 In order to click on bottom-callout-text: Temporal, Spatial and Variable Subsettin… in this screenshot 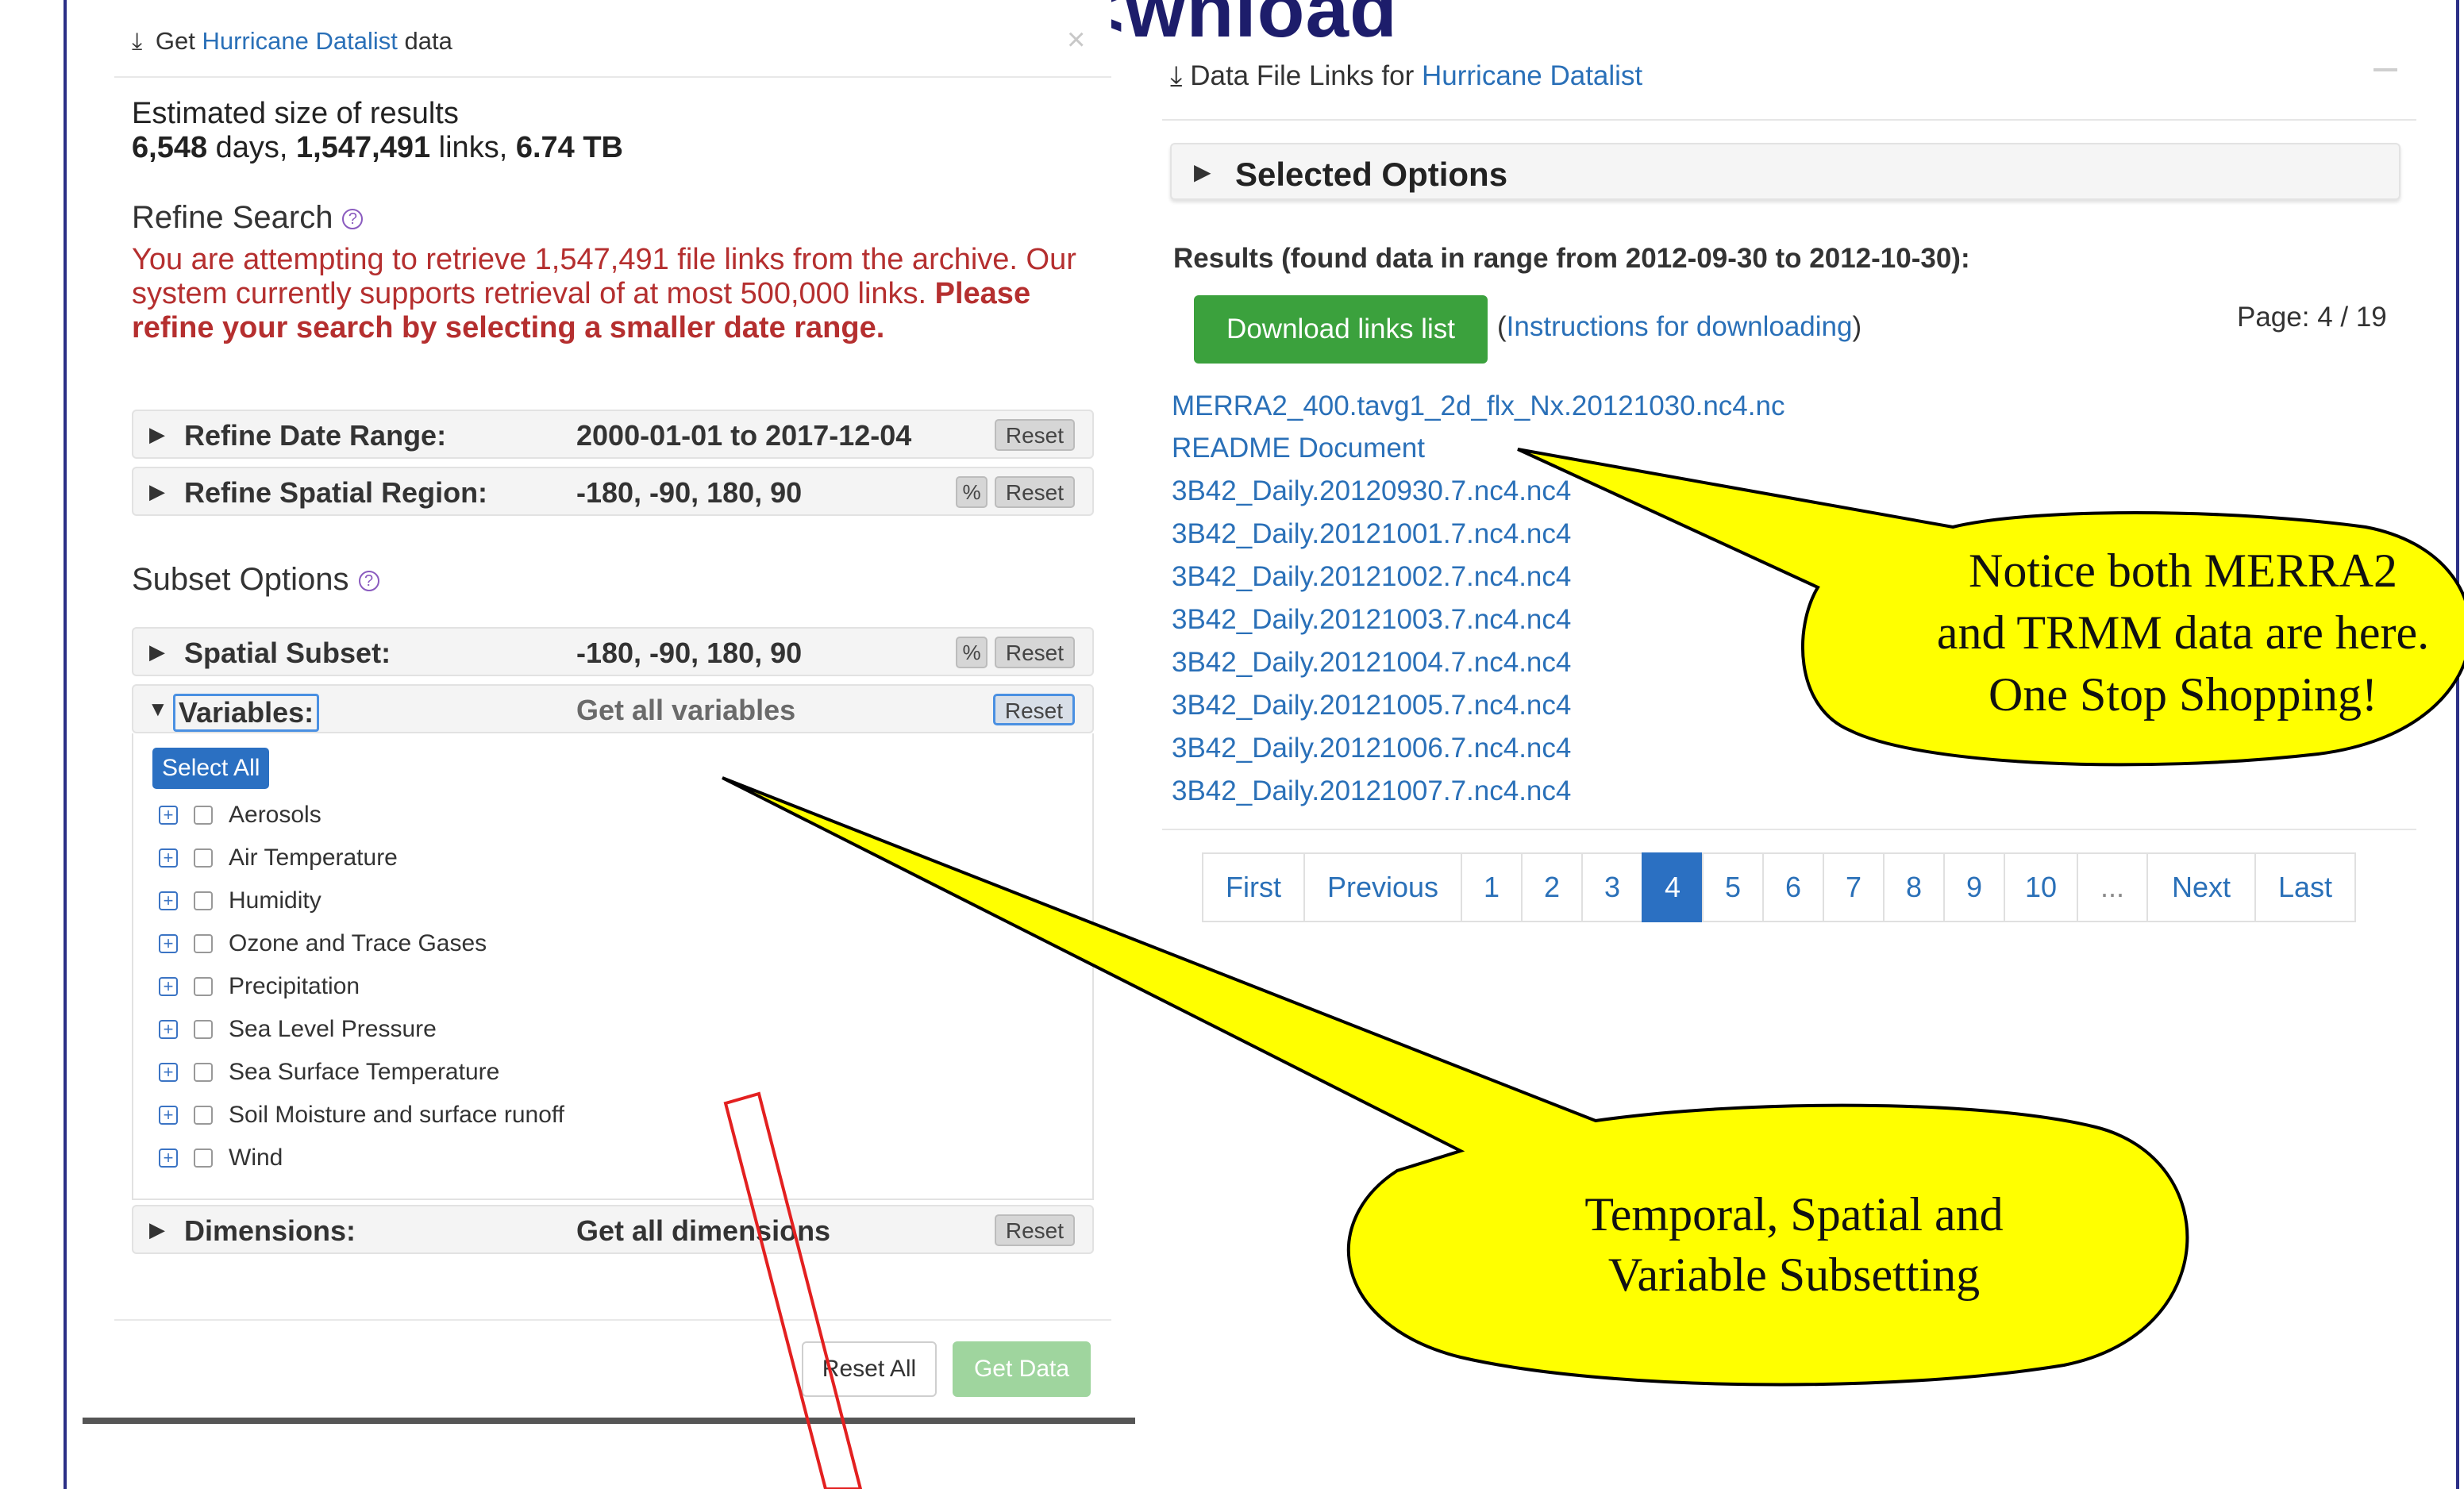, I will do `click(1794, 1244)`.